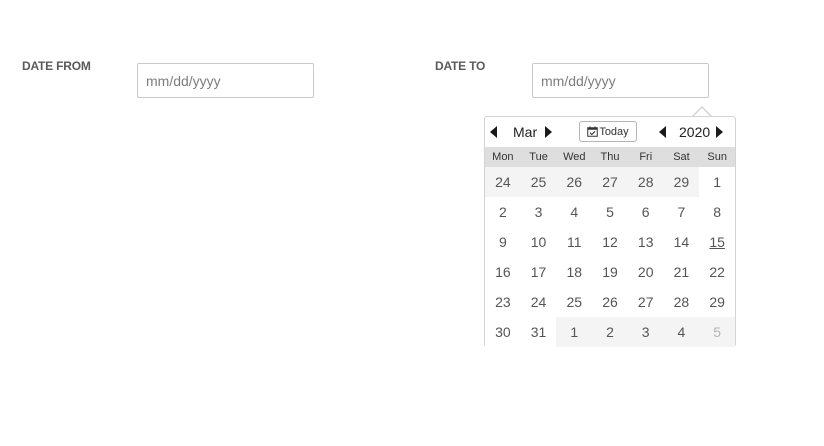 Image resolution: width=824 pixels, height=446 pixels. I want to click on calendar-day: 11, so click(574, 242).